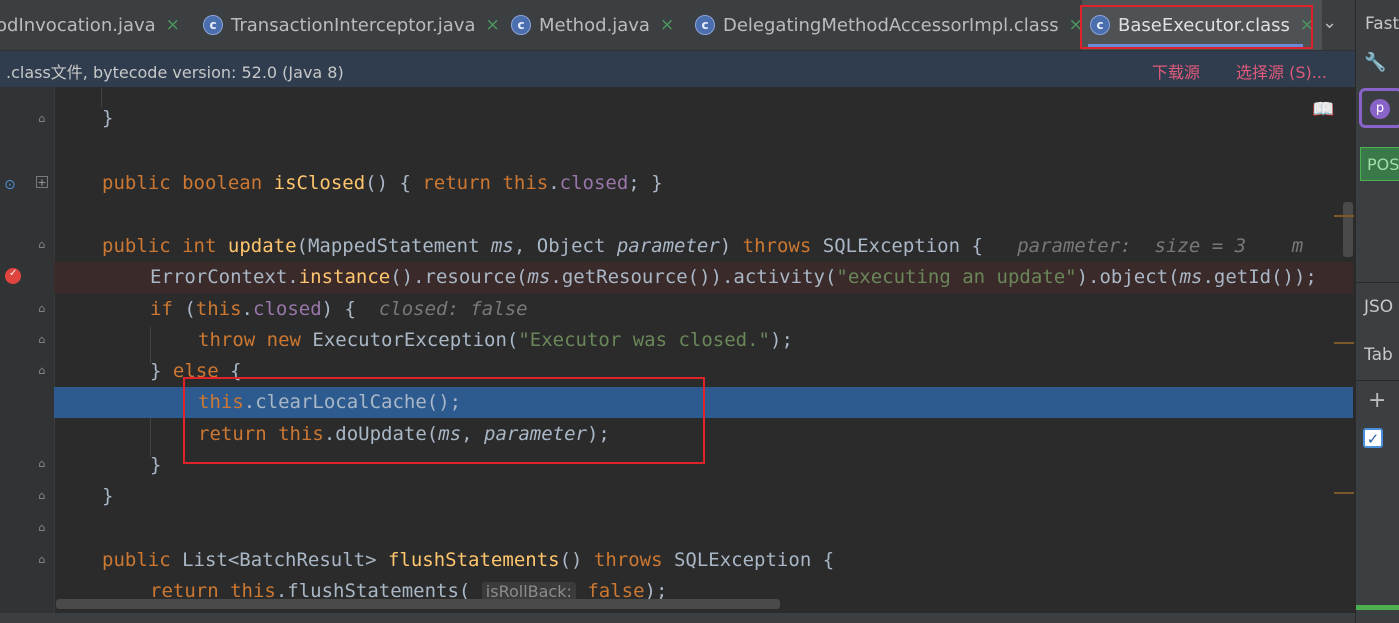 This screenshot has height=623, width=1399. I want to click on plugin-button: p, so click(1379, 108).